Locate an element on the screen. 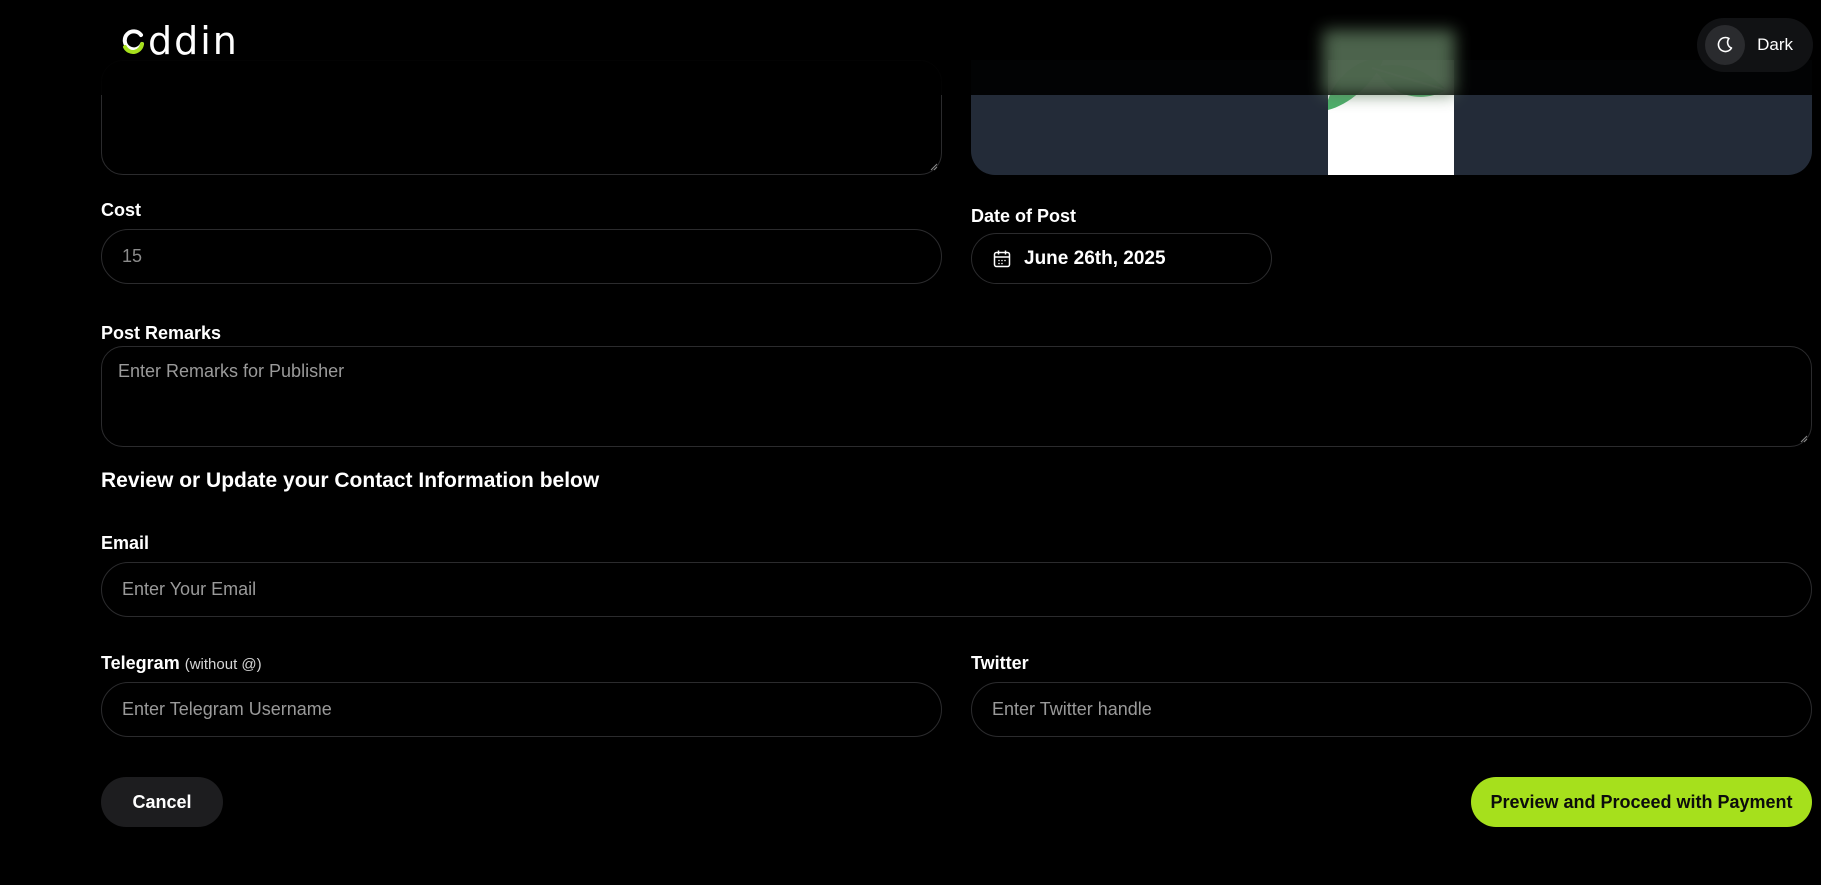 The image size is (1821, 885). date-picker-button: June 26th, 2025 is located at coordinates (1121, 258).